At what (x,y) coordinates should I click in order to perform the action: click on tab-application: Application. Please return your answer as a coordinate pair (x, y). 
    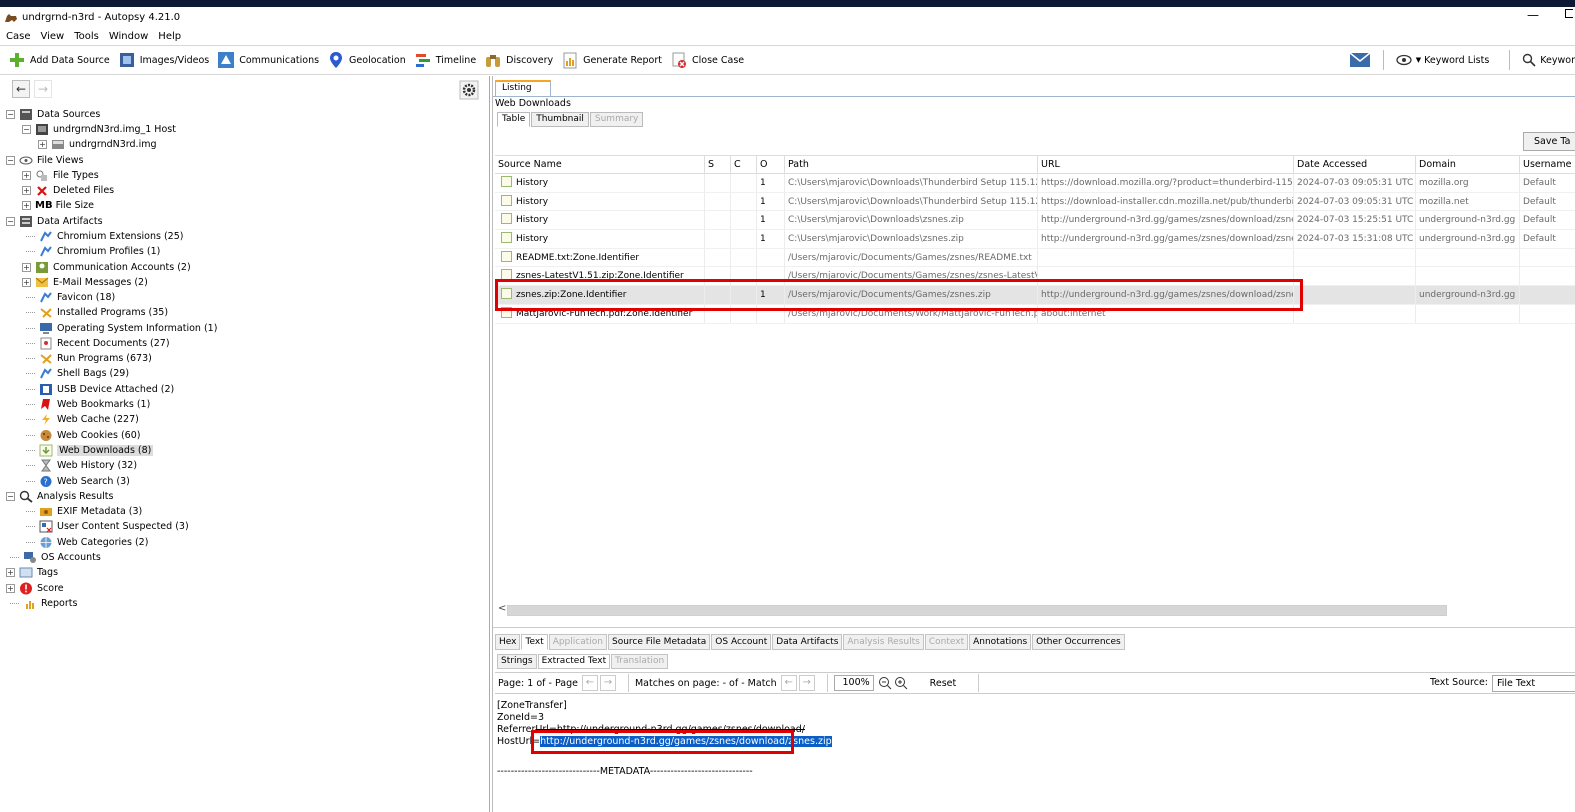
    Looking at the image, I should click on (577, 642).